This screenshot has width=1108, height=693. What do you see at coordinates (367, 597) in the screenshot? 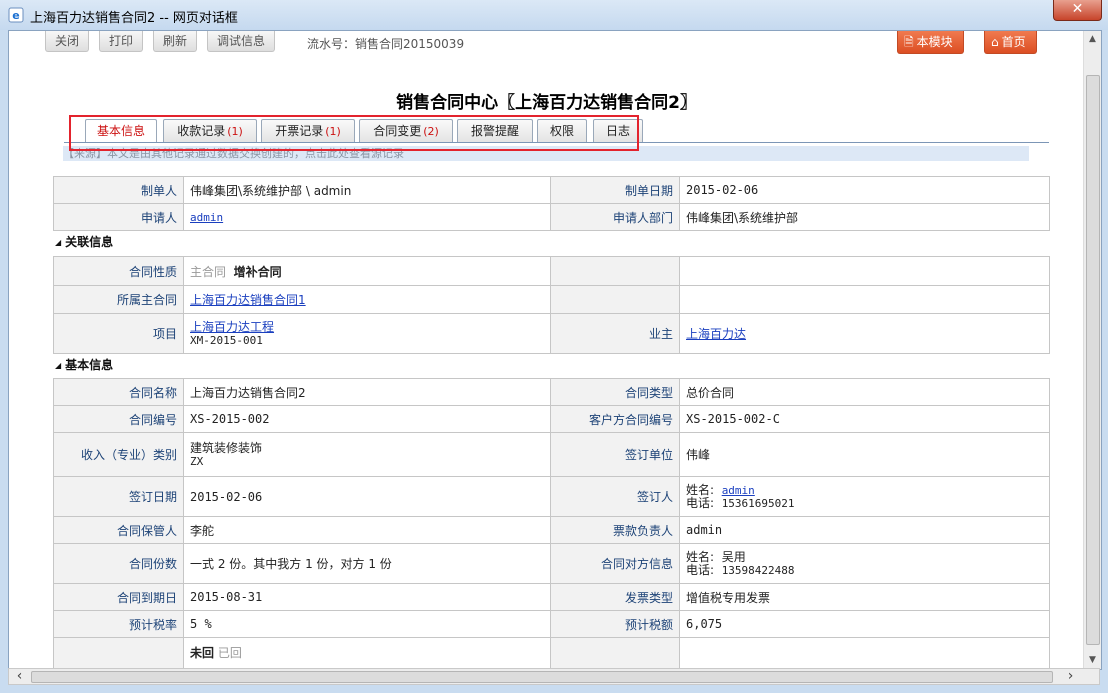
I see `expire-date-value: 2015-08-31` at bounding box center [367, 597].